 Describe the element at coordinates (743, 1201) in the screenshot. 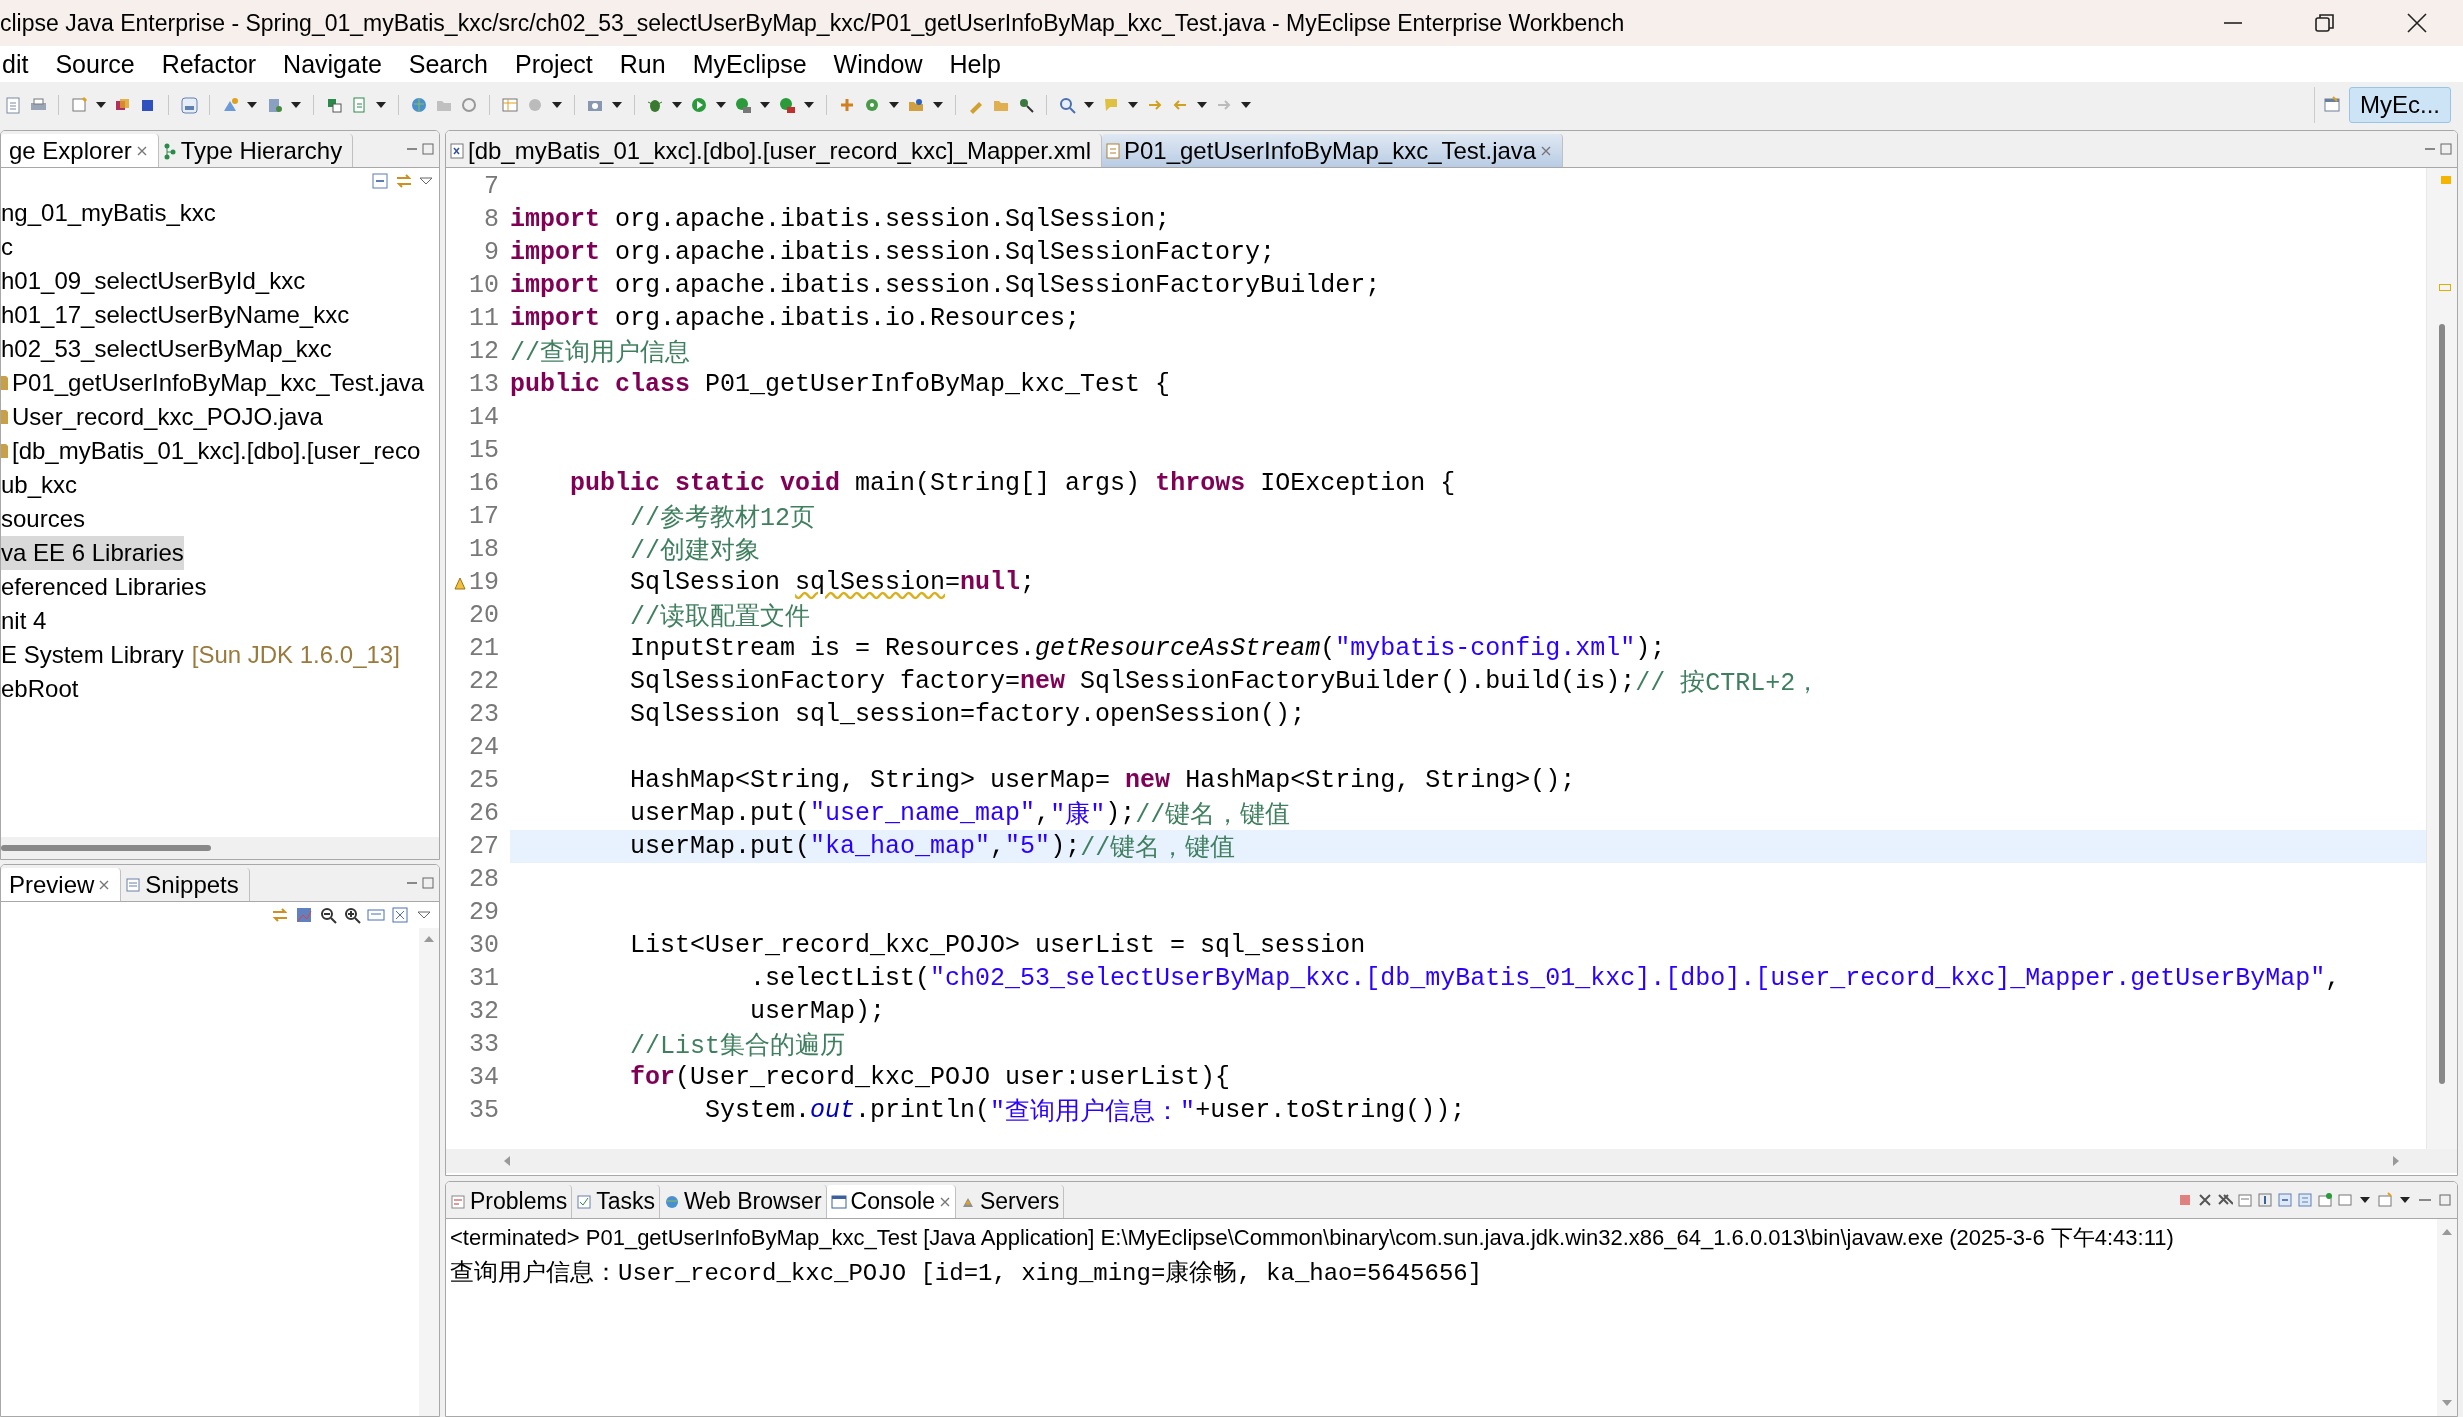

I see `tab: Web Browser` at that location.